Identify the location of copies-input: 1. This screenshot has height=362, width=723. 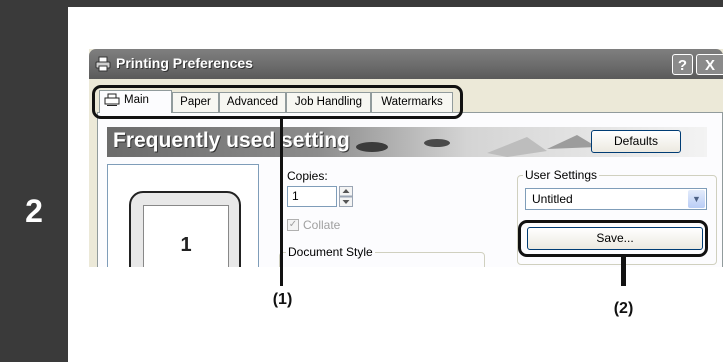
(312, 196).